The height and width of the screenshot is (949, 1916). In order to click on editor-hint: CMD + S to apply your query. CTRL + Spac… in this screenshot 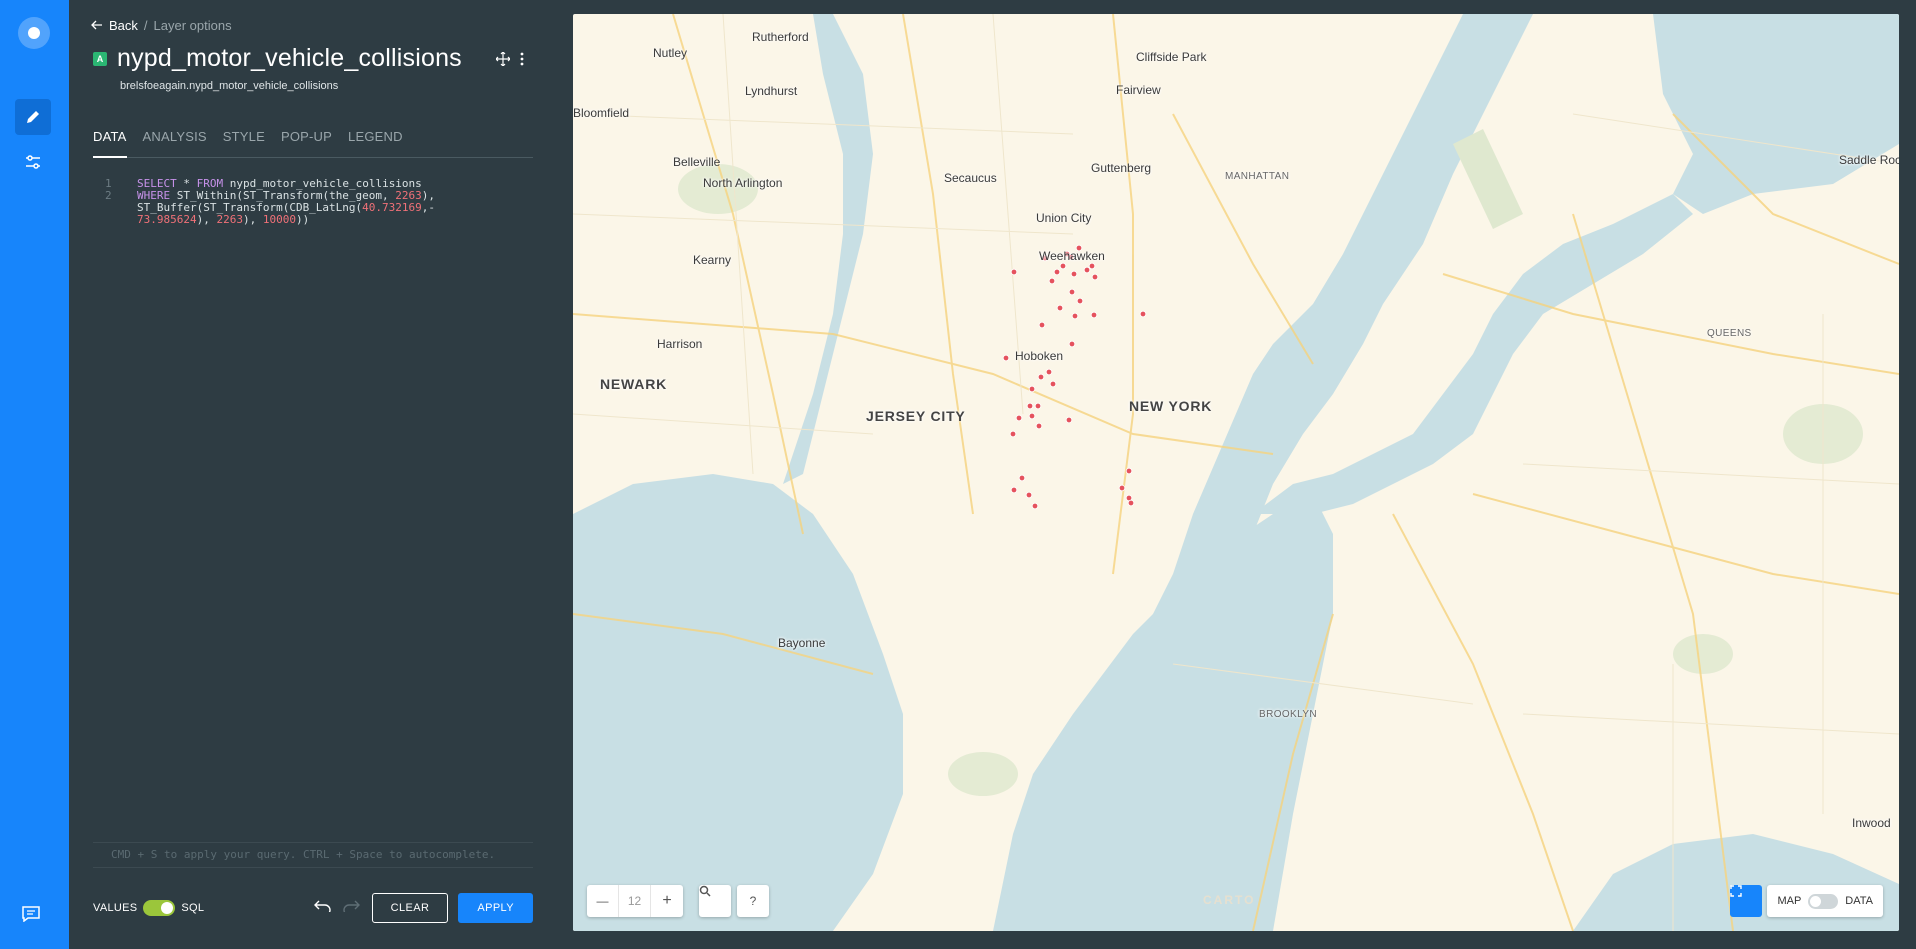, I will do `click(313, 855)`.